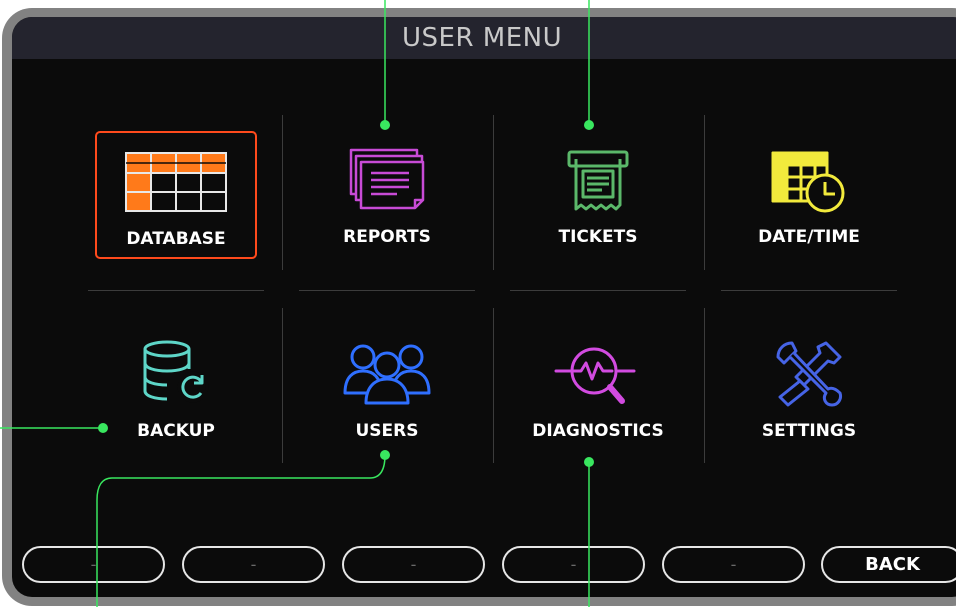  Describe the element at coordinates (888, 564) in the screenshot. I see `back-button: BACK` at that location.